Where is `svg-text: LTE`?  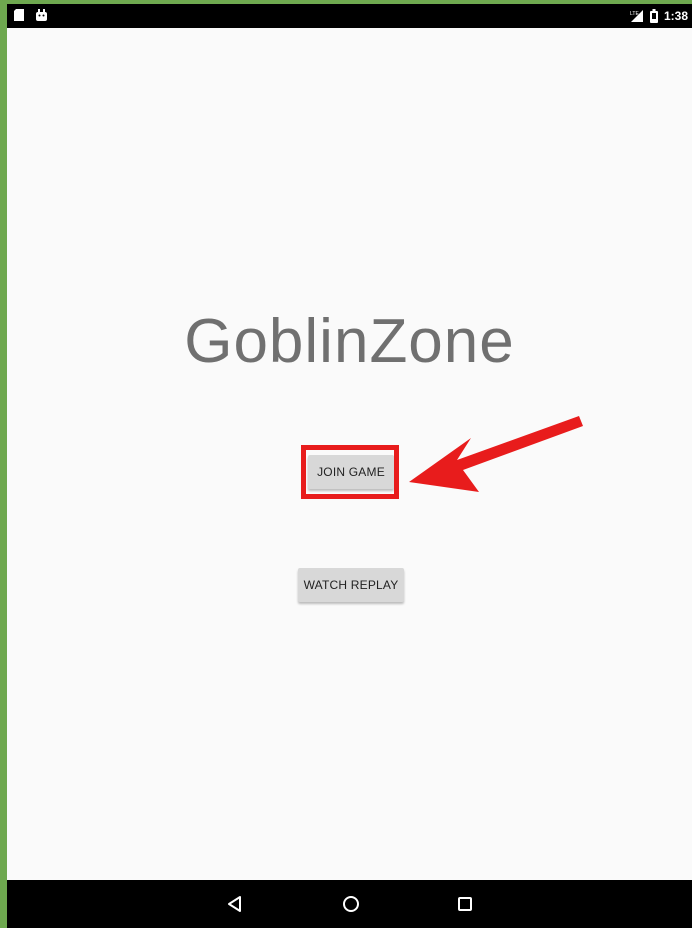 svg-text: LTE is located at coordinates (634, 14).